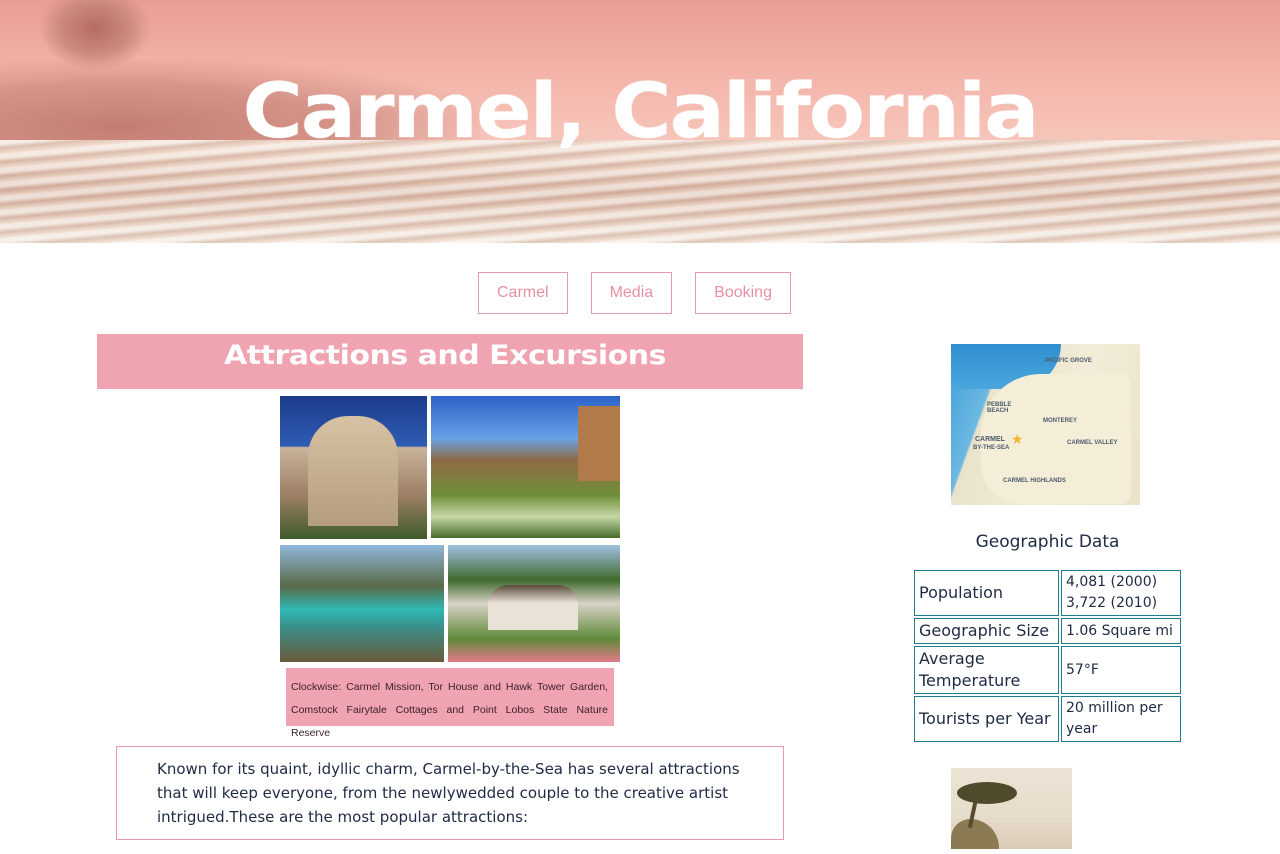 Image resolution: width=1280 pixels, height=854 pixels. Describe the element at coordinates (986, 719) in the screenshot. I see `geo-key-tourists: Tourists per Year` at that location.